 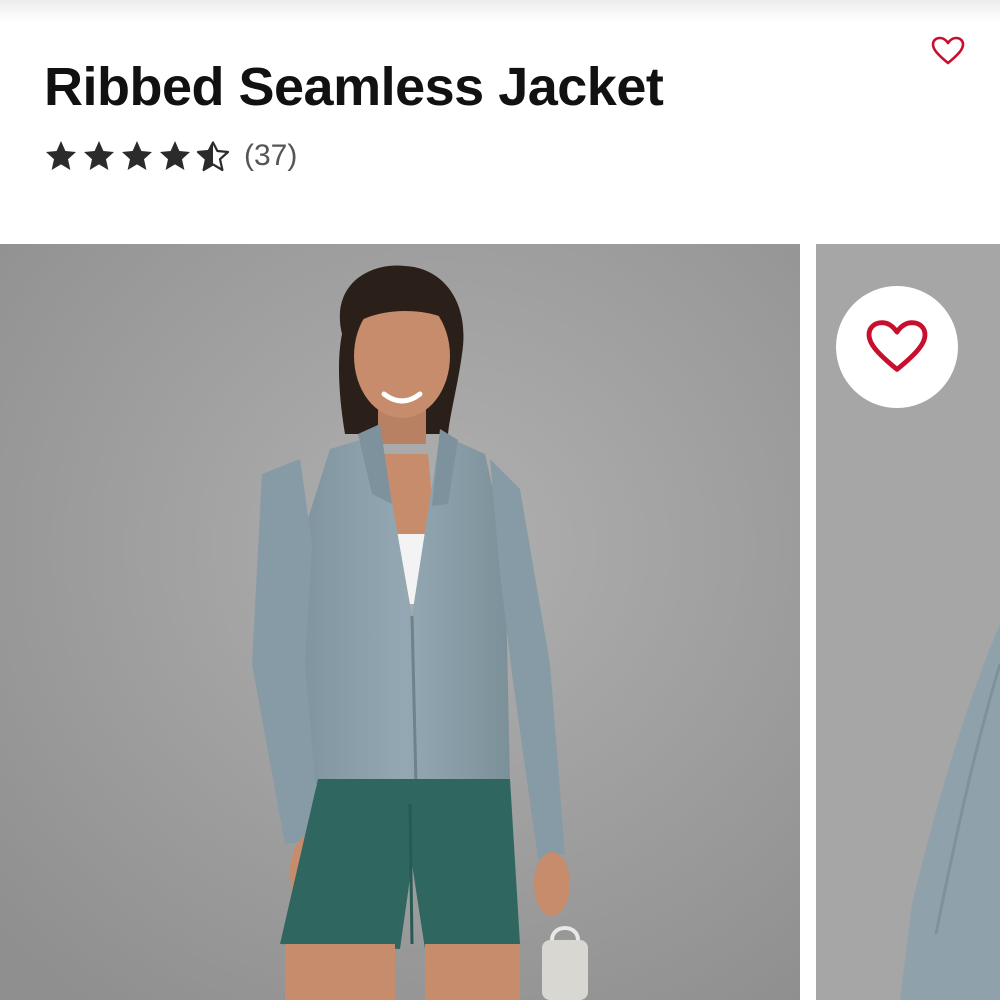 I want to click on star-rating, so click(x=137, y=156).